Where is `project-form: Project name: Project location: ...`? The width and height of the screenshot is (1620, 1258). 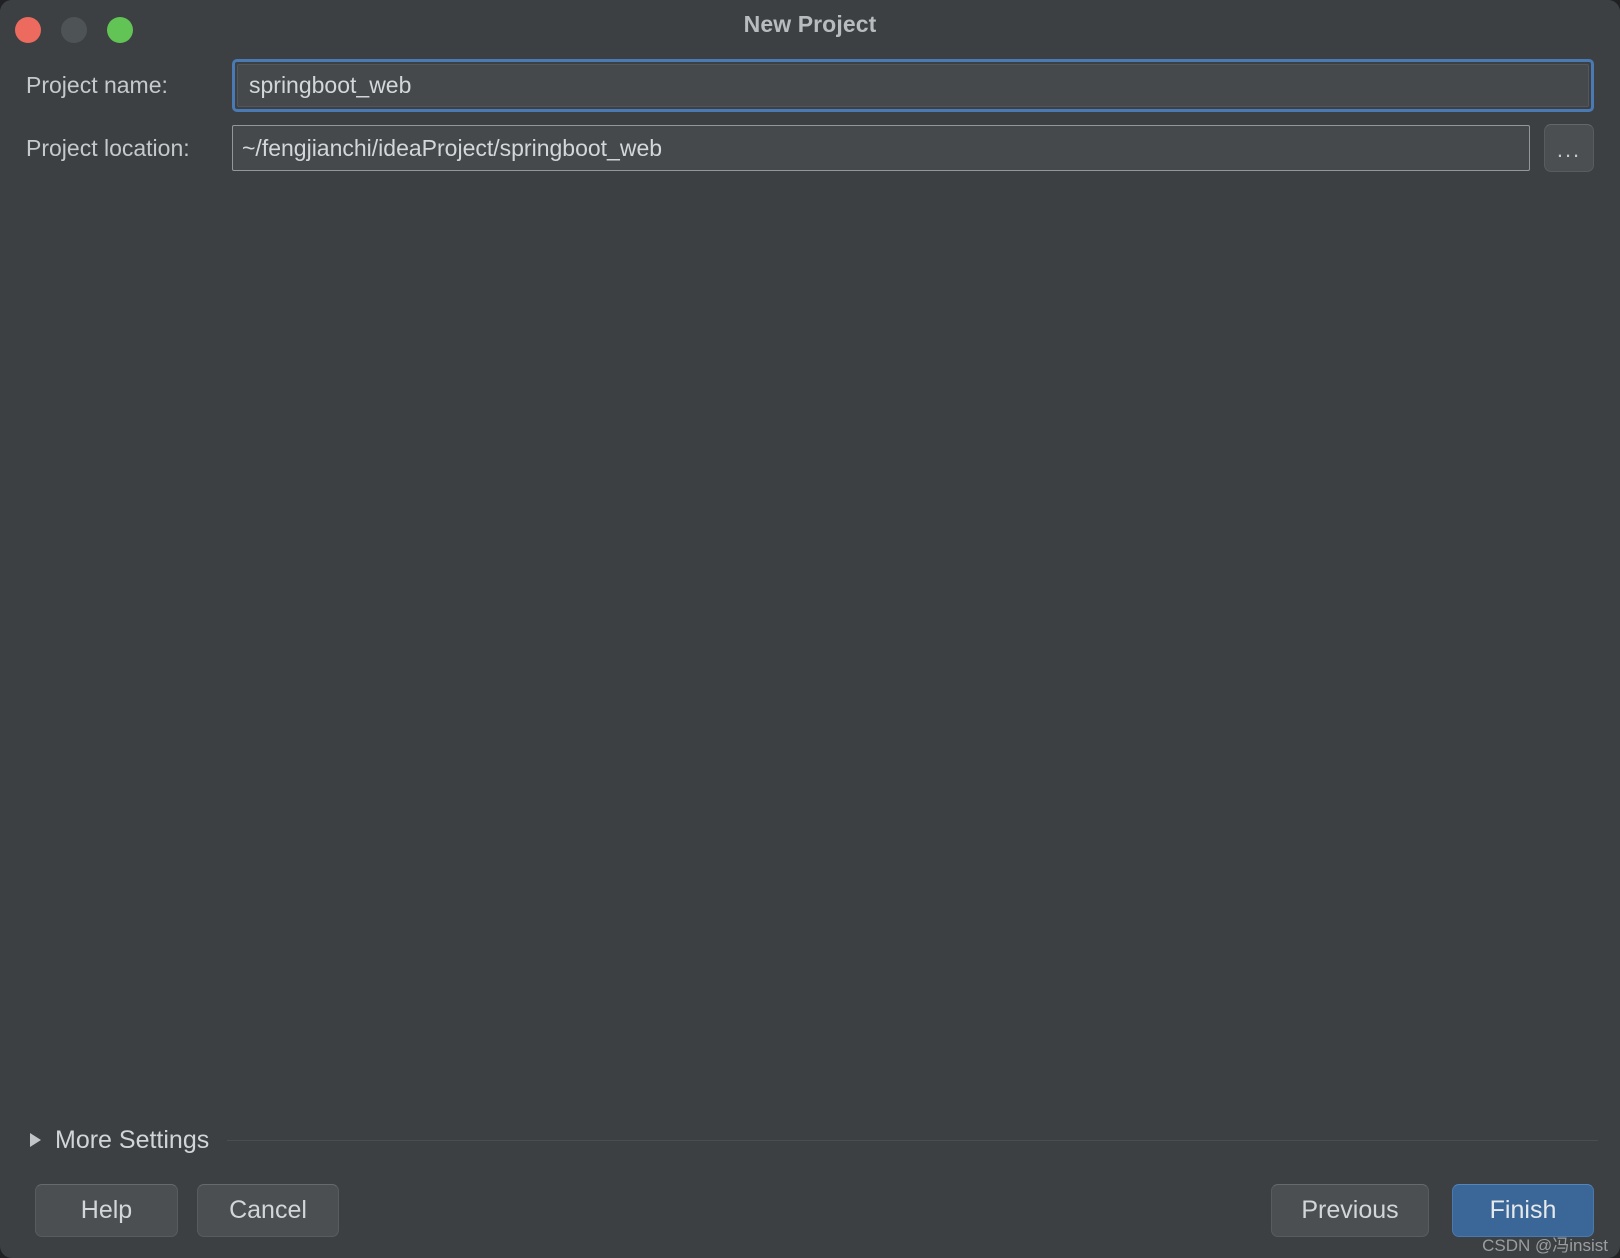 project-form: Project name: Project location: ... is located at coordinates (810, 119).